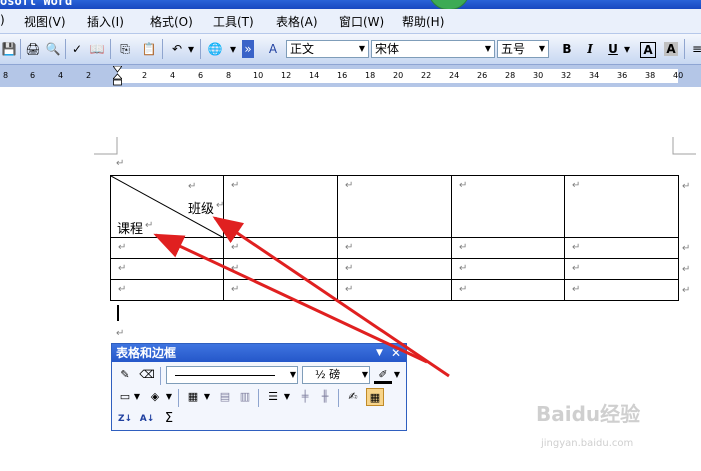 Image resolution: width=701 pixels, height=471 pixels. I want to click on menu-window: 窗口(W), so click(361, 21).